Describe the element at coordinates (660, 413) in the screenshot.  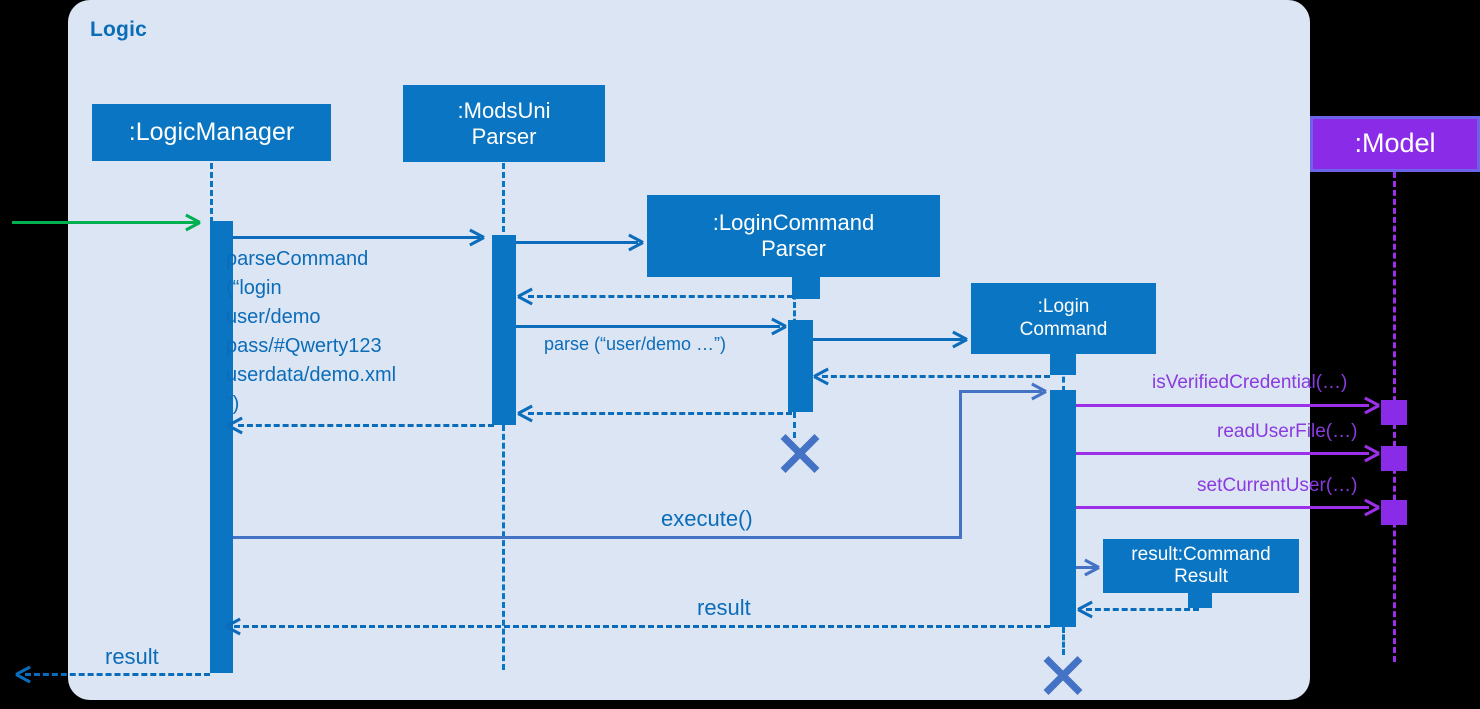
I see `message-return-parse-line` at that location.